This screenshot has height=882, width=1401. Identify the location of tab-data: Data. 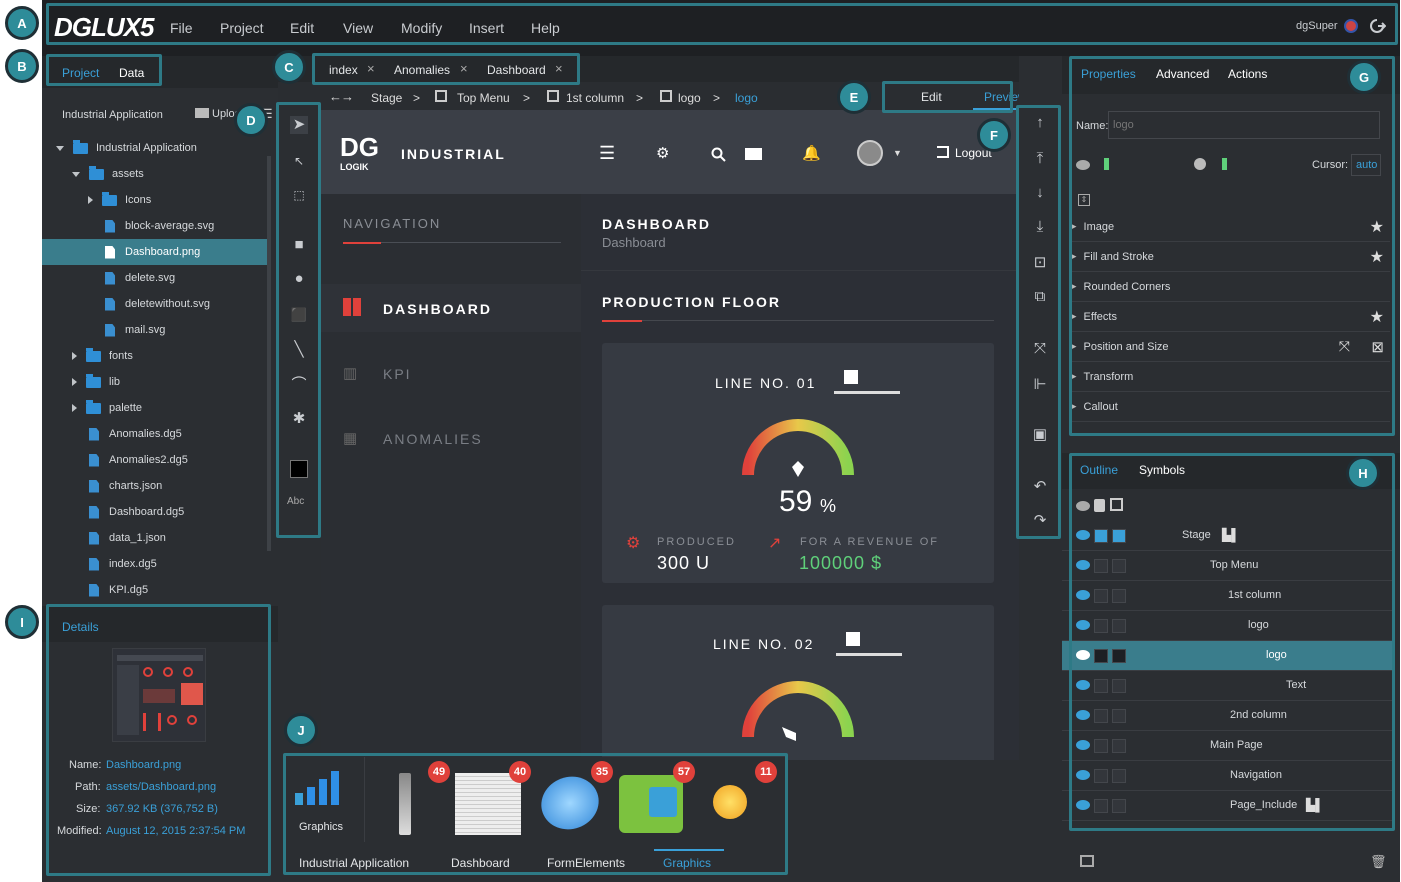
(131, 73).